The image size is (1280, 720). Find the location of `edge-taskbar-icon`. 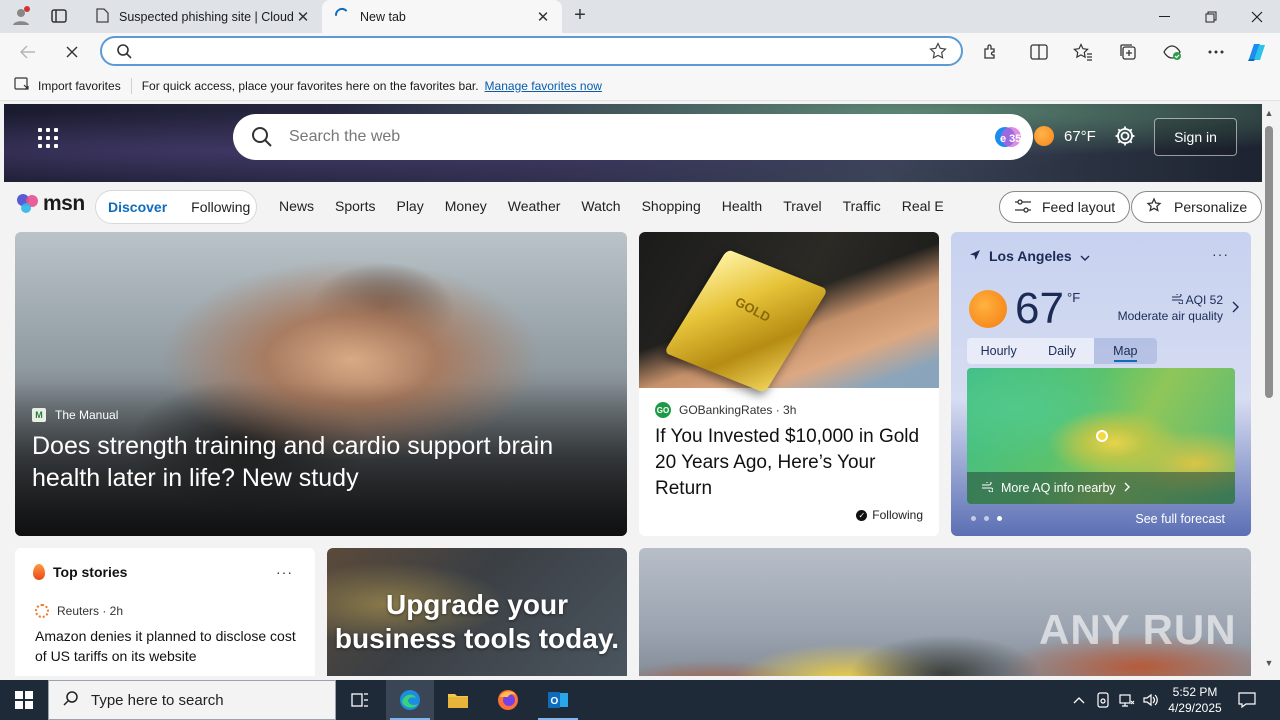

edge-taskbar-icon is located at coordinates (410, 700).